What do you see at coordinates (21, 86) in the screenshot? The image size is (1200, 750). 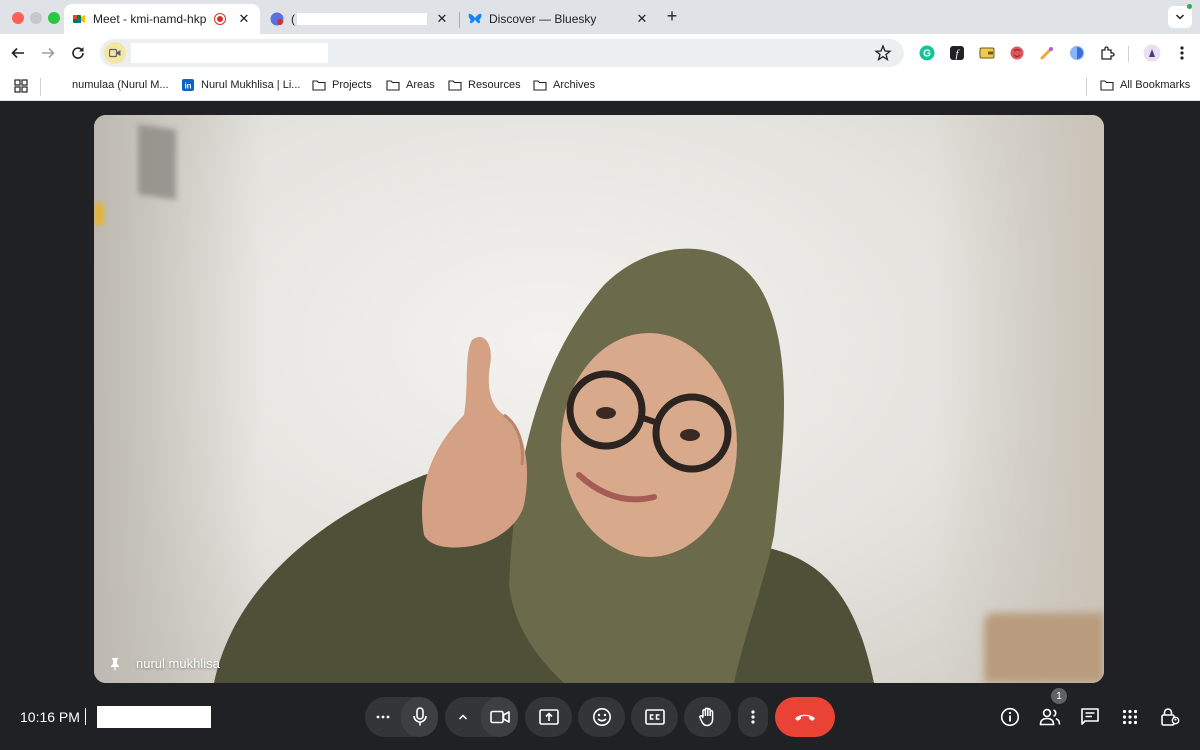 I see `apps-grid-button` at bounding box center [21, 86].